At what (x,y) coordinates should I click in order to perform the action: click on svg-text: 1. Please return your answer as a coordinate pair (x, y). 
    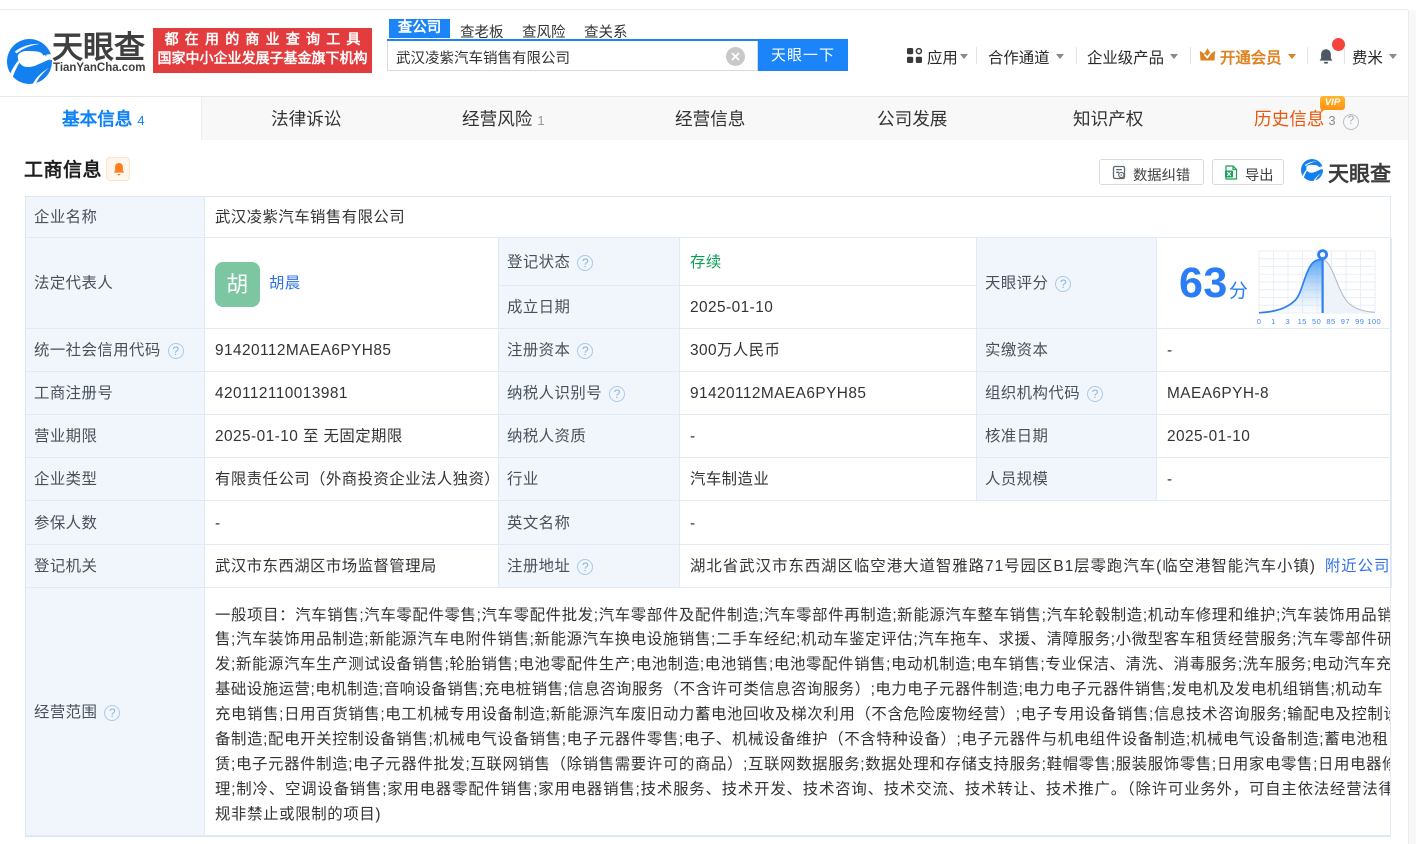
    Looking at the image, I should click on (1273, 321).